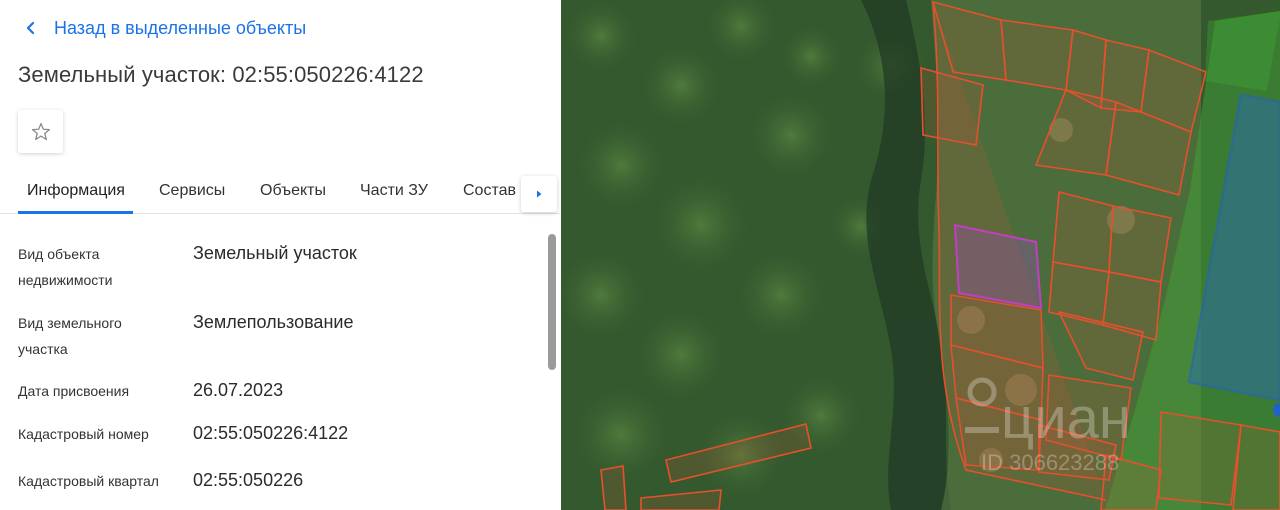 This screenshot has width=1280, height=510. What do you see at coordinates (1066, 418) in the screenshot?
I see `watermark-logo-text: циан` at bounding box center [1066, 418].